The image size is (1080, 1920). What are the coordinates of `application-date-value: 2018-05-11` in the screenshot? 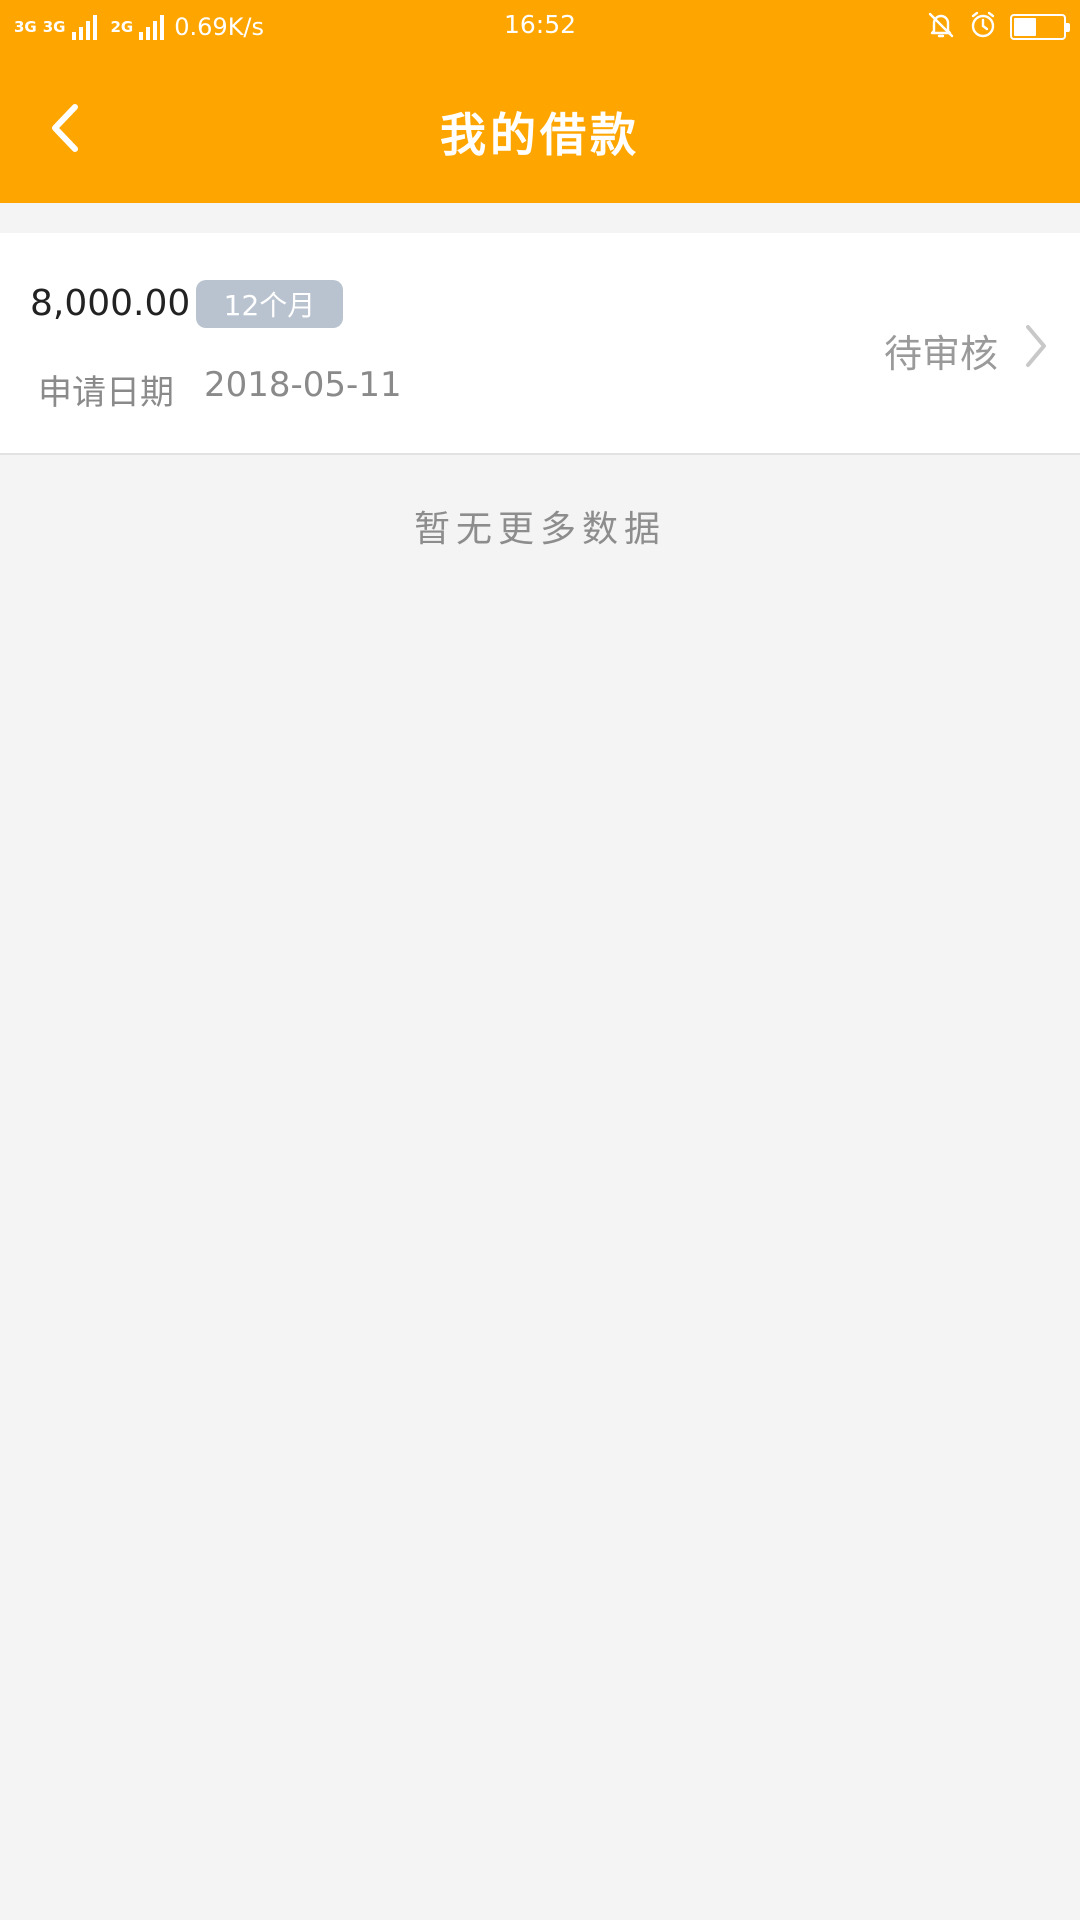 It's located at (303, 385).